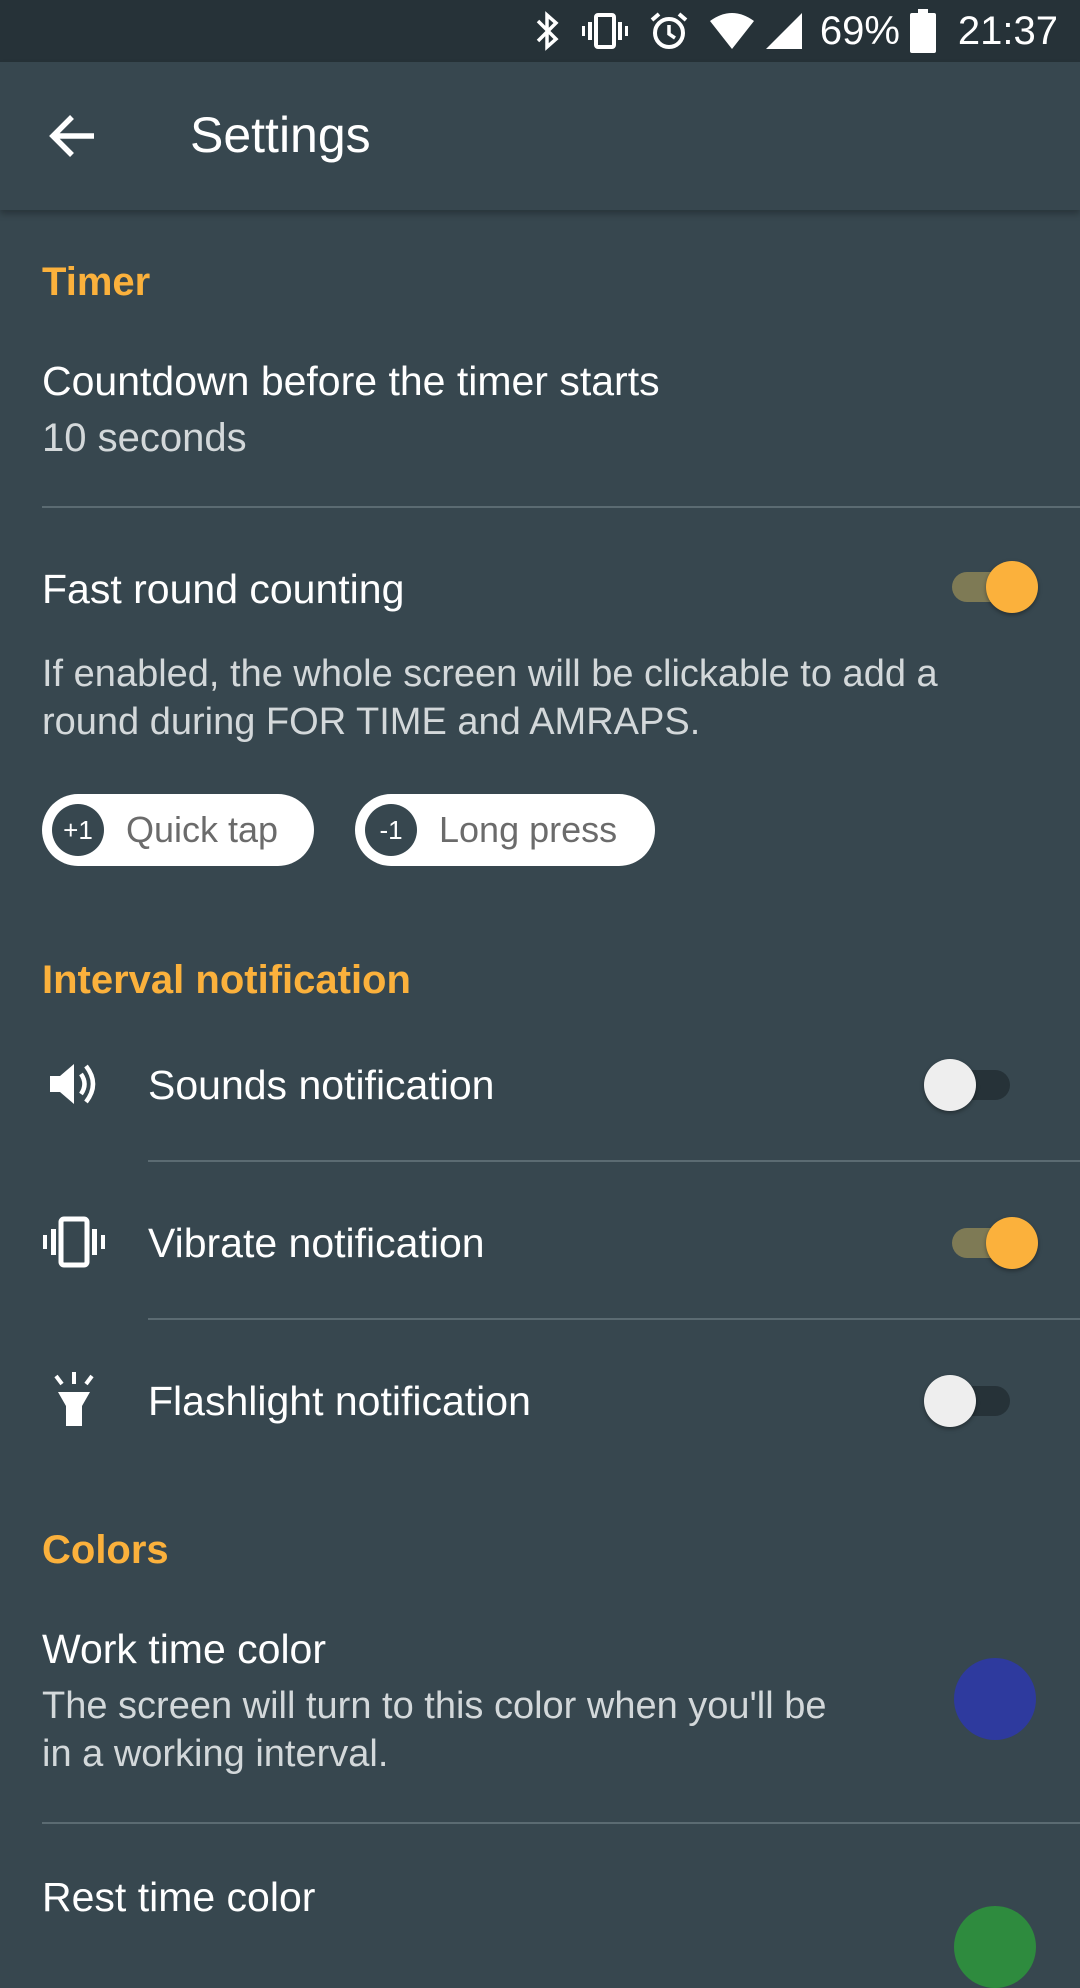  Describe the element at coordinates (74, 1400) in the screenshot. I see `flashlight-icon` at that location.